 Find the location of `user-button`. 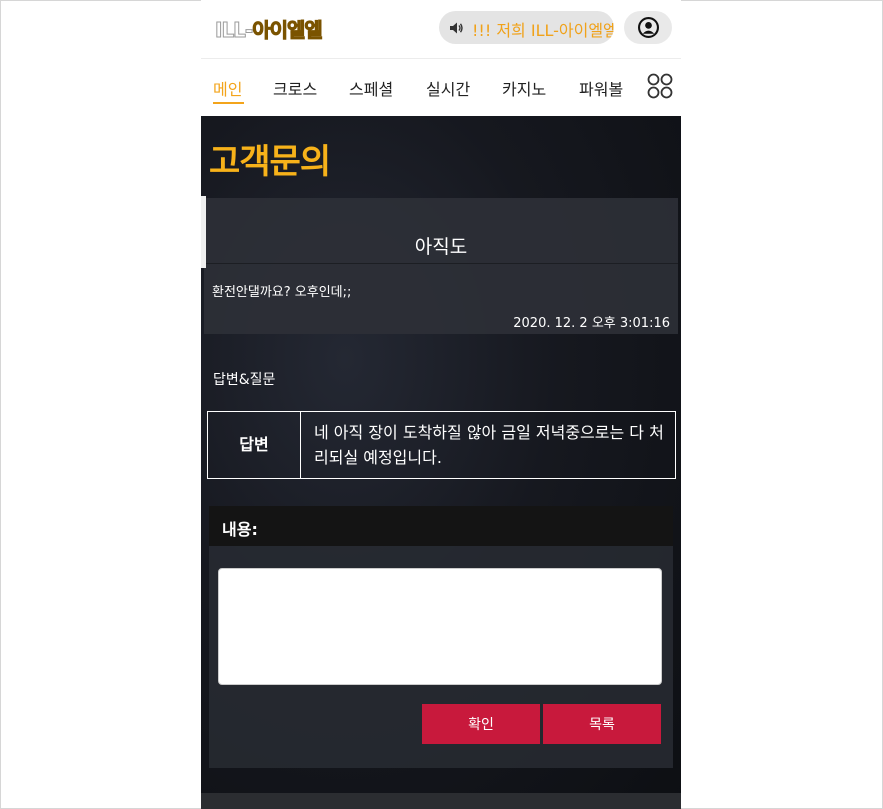

user-button is located at coordinates (648, 27).